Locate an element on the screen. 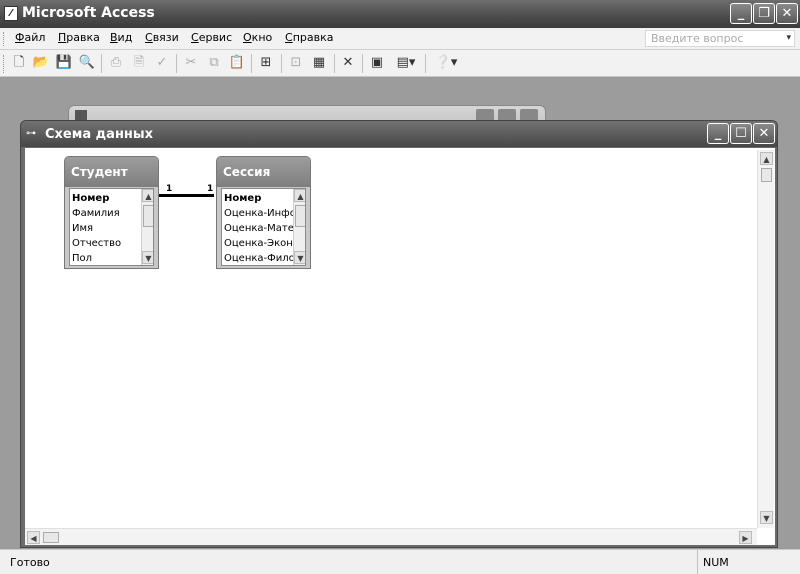  relationship-line is located at coordinates (186, 195).